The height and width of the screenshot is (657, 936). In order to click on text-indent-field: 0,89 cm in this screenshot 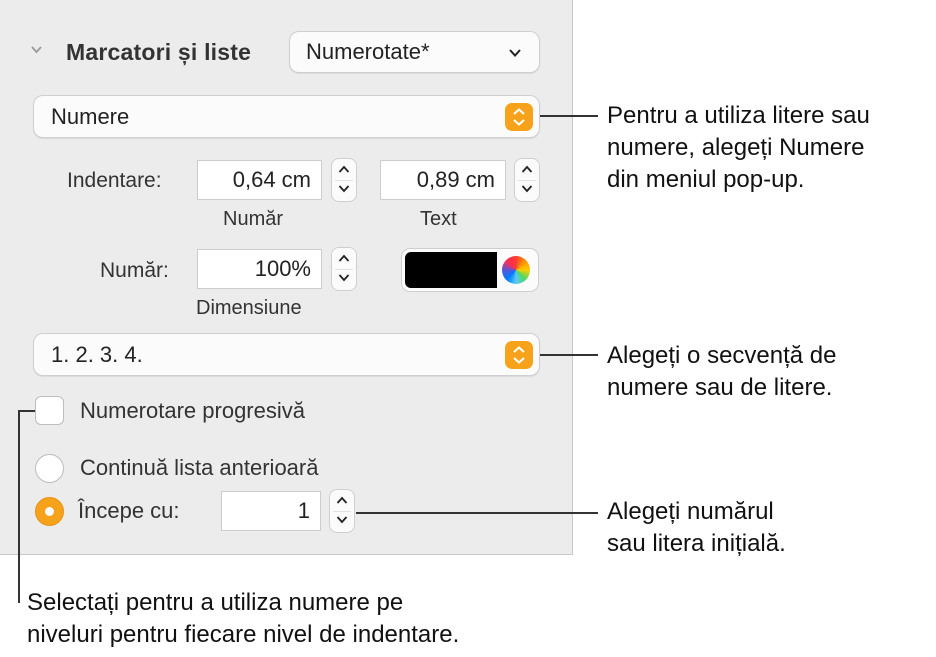, I will do `click(443, 180)`.